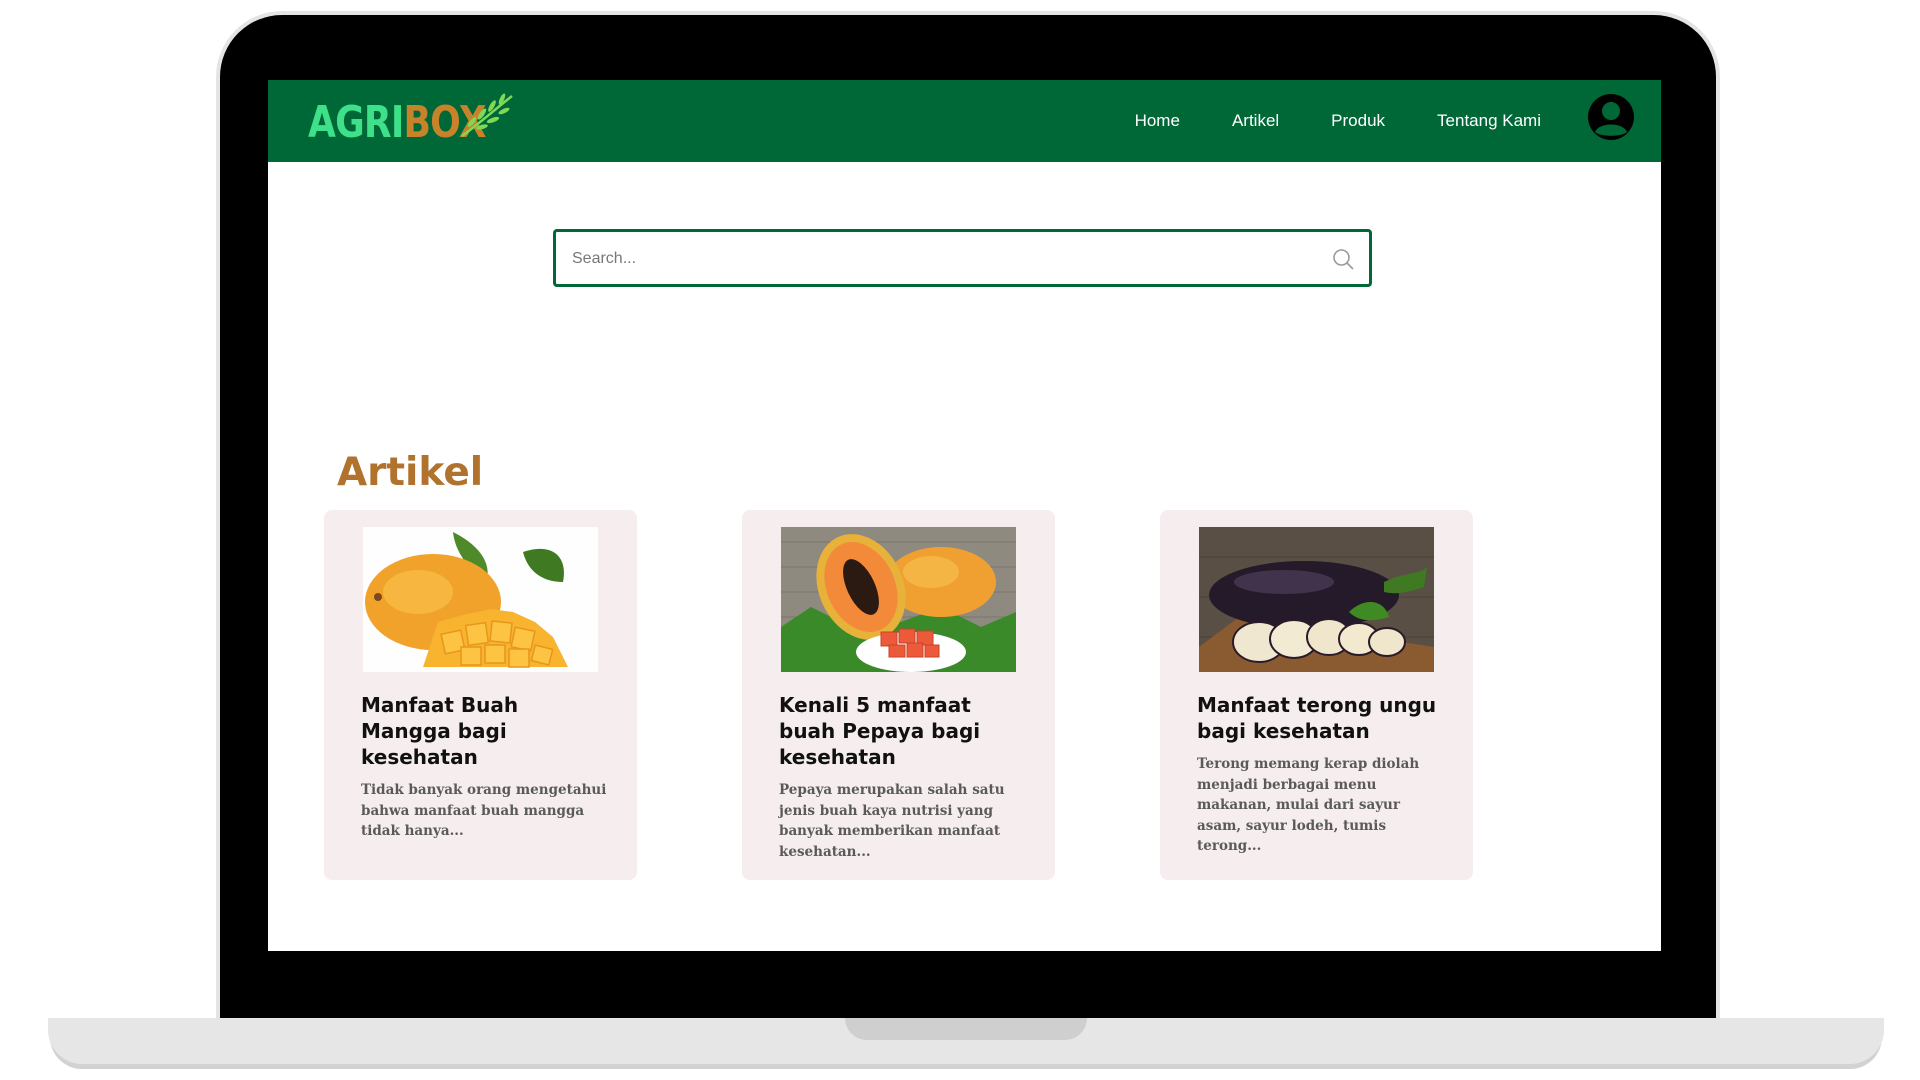 This screenshot has width=1920, height=1080. I want to click on user-avatar-icon, so click(1611, 117).